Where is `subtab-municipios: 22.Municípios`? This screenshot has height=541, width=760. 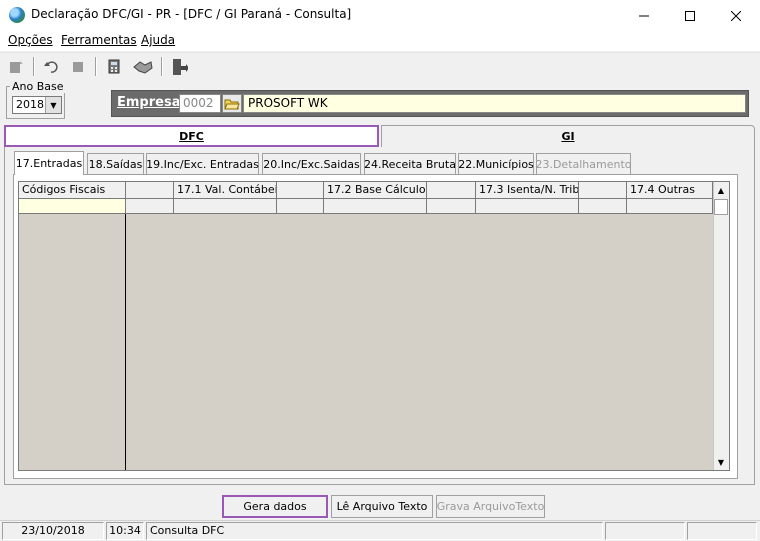
subtab-municipios: 22.Municípios is located at coordinates (496, 163).